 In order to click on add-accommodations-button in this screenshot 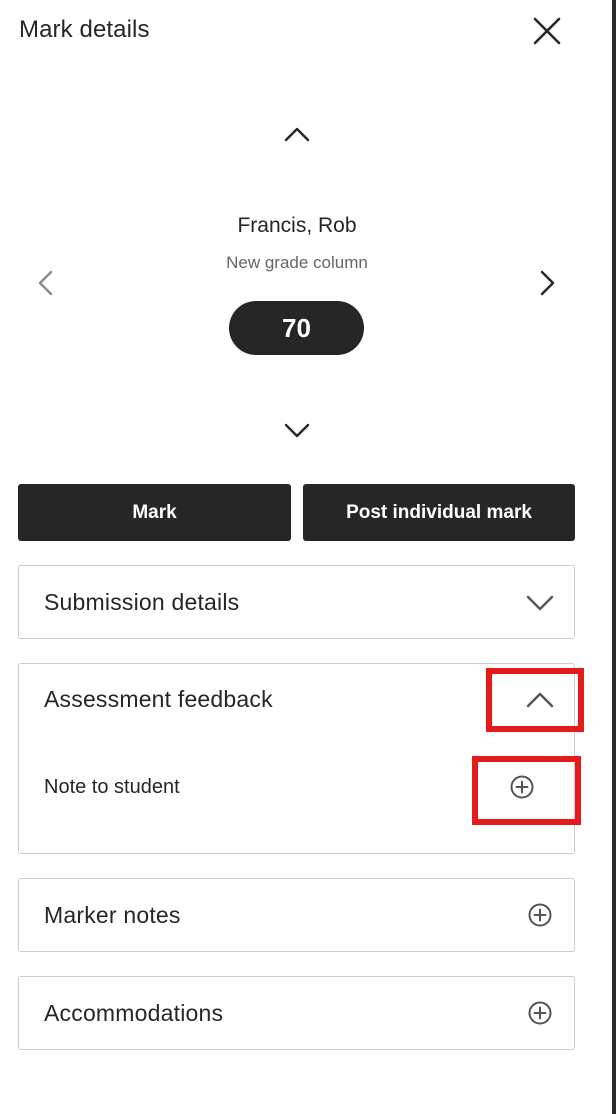, I will do `click(540, 1013)`.